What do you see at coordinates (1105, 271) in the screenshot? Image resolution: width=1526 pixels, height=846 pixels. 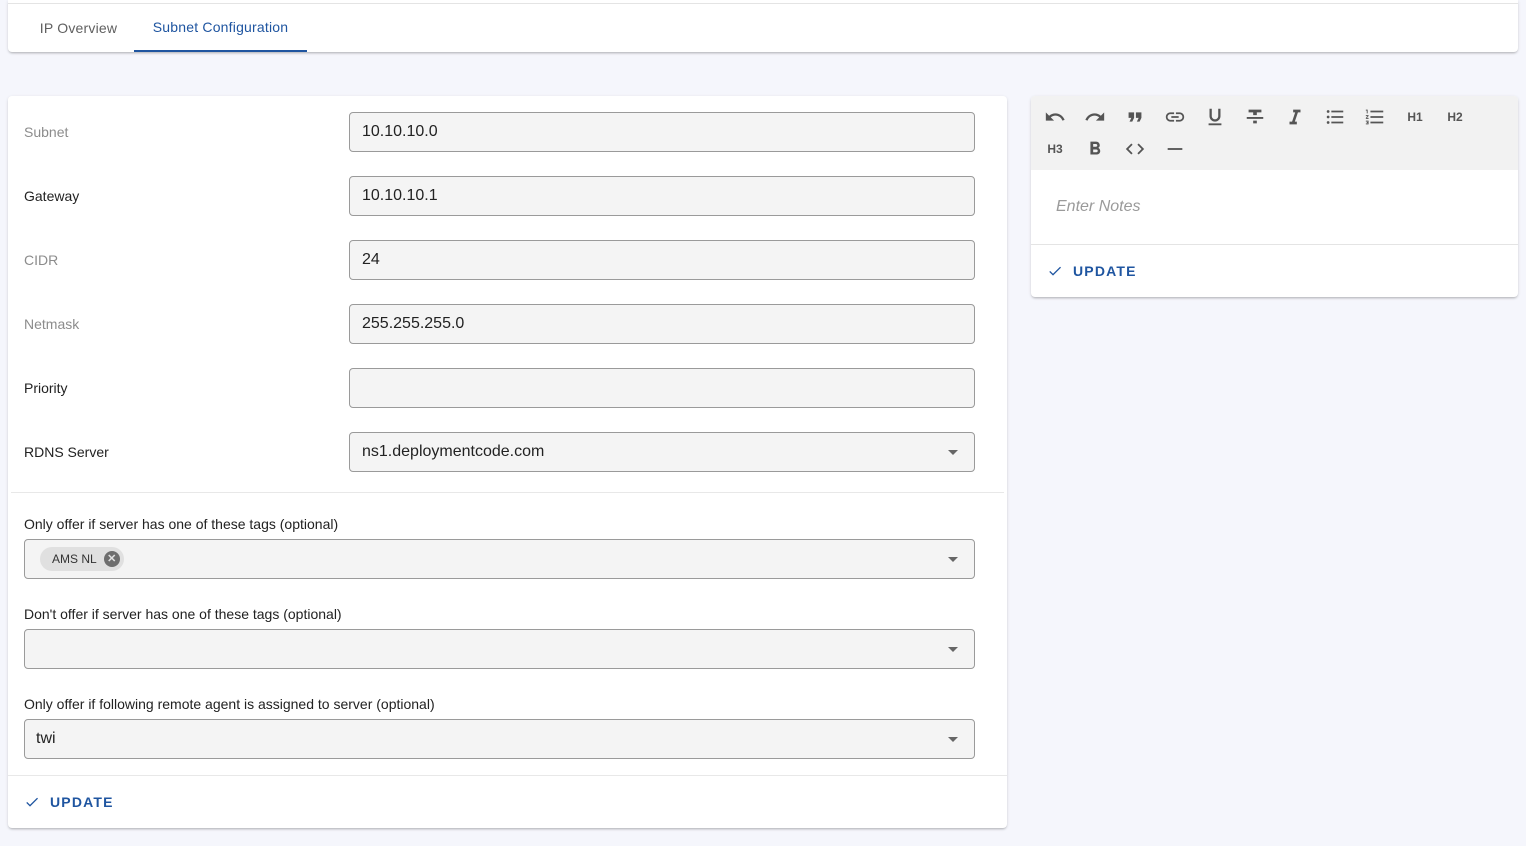 I see `update-notes-label: UPDATE` at bounding box center [1105, 271].